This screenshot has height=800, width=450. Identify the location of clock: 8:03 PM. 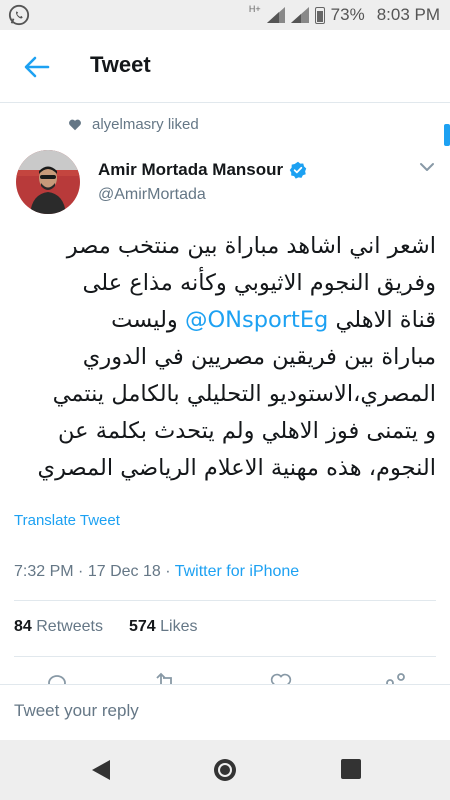
(408, 14).